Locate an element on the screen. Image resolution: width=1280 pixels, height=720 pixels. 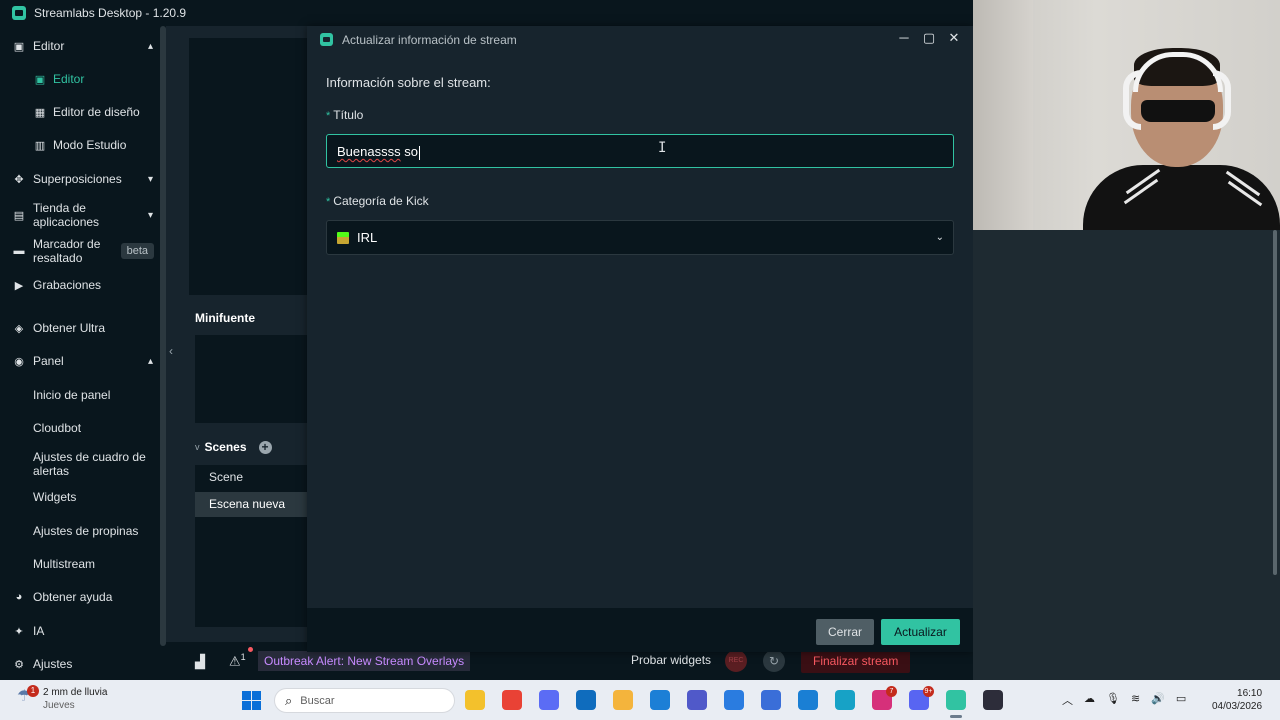
sidebar-item-ia: ✦ IA is located at coordinates (81, 631).